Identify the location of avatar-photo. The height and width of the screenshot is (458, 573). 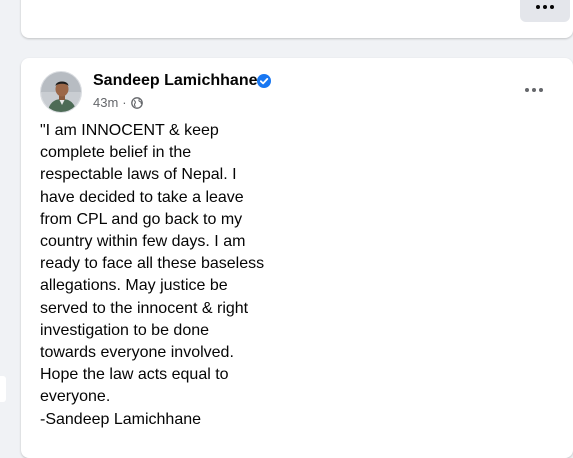
(61, 92).